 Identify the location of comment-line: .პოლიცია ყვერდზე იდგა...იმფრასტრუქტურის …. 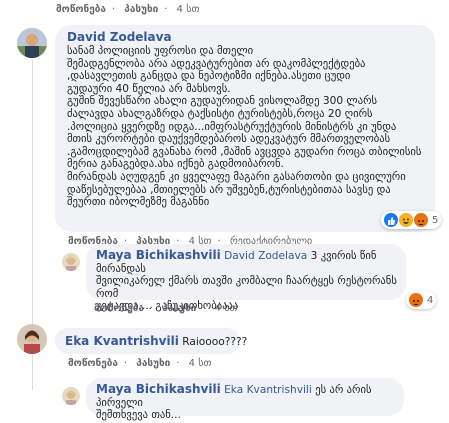
(232, 126).